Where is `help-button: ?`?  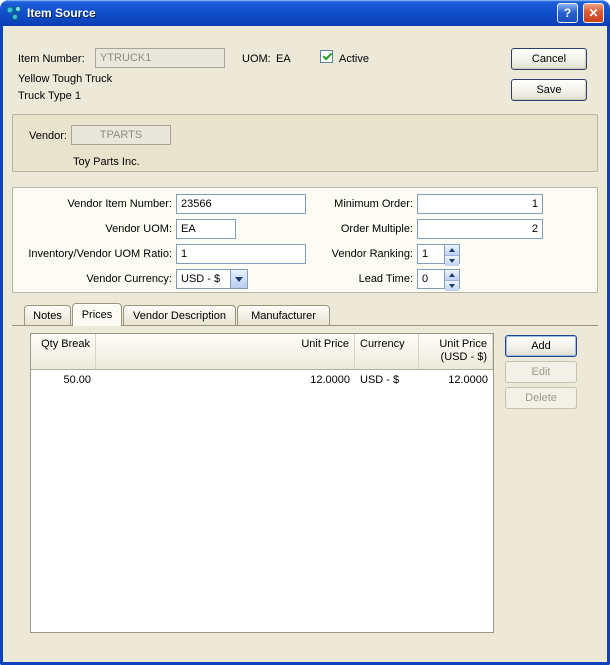
help-button: ? is located at coordinates (567, 13).